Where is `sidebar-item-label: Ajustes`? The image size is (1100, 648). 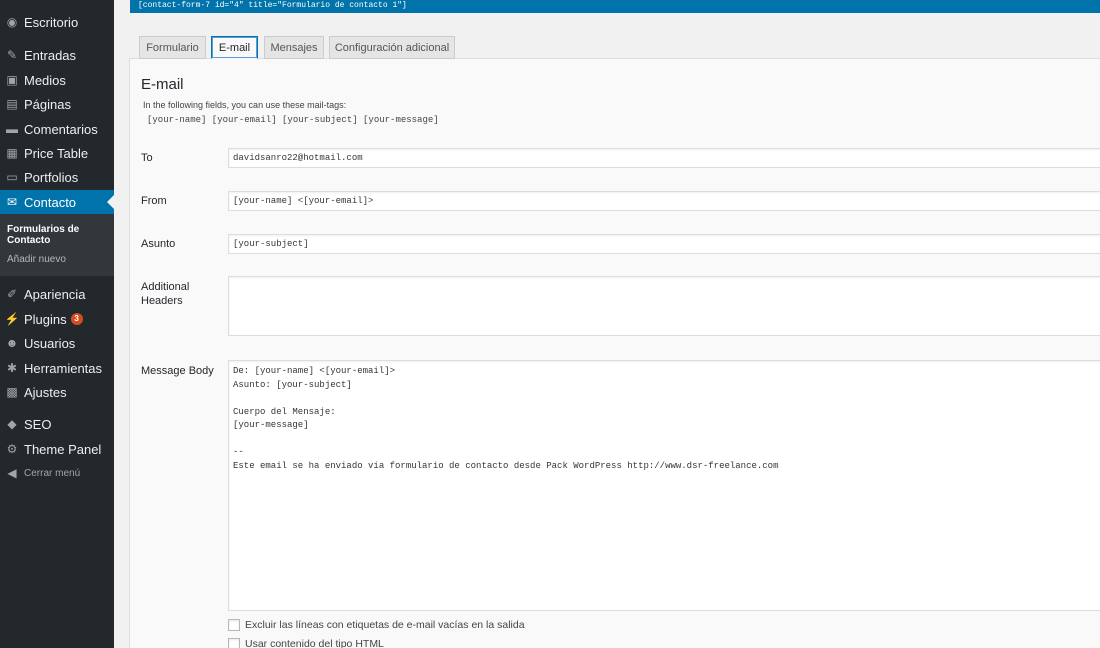
sidebar-item-label: Ajustes is located at coordinates (45, 392).